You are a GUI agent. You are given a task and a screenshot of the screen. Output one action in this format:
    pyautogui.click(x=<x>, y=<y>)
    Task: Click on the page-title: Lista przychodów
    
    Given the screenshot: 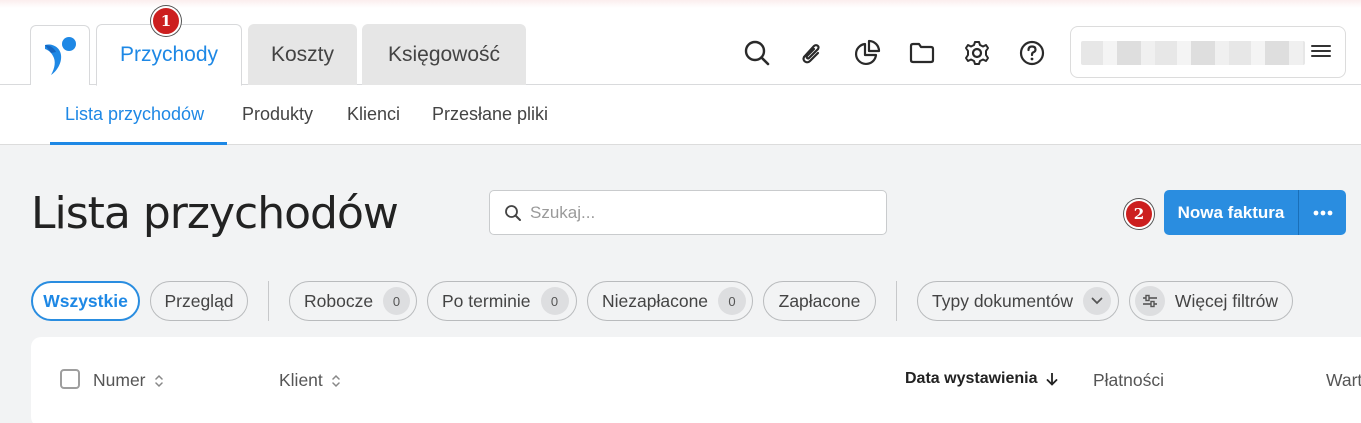 What is the action you would take?
    pyautogui.click(x=215, y=213)
    